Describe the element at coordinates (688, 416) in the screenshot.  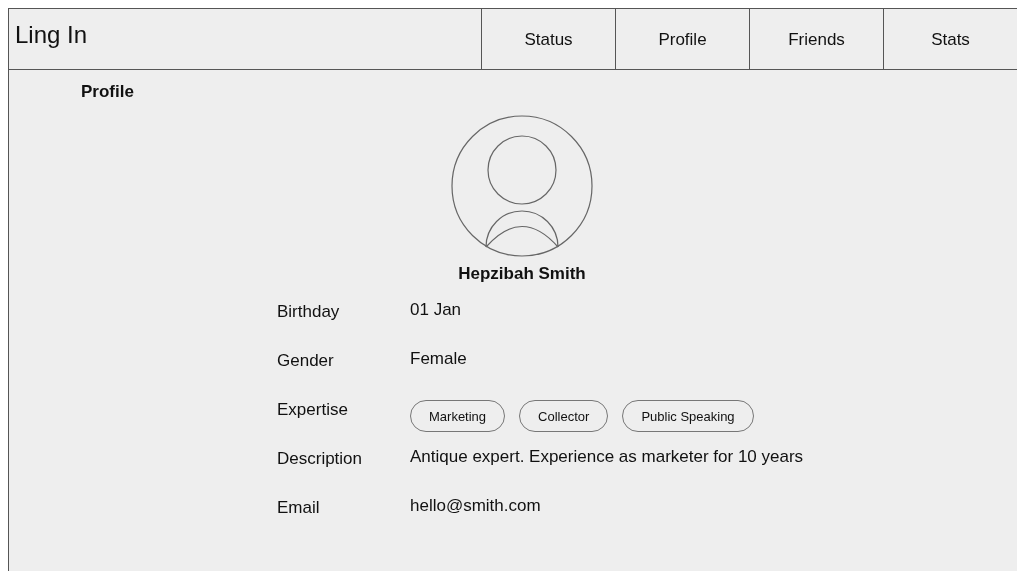
I see `expertise-tag: Public Speaking` at that location.